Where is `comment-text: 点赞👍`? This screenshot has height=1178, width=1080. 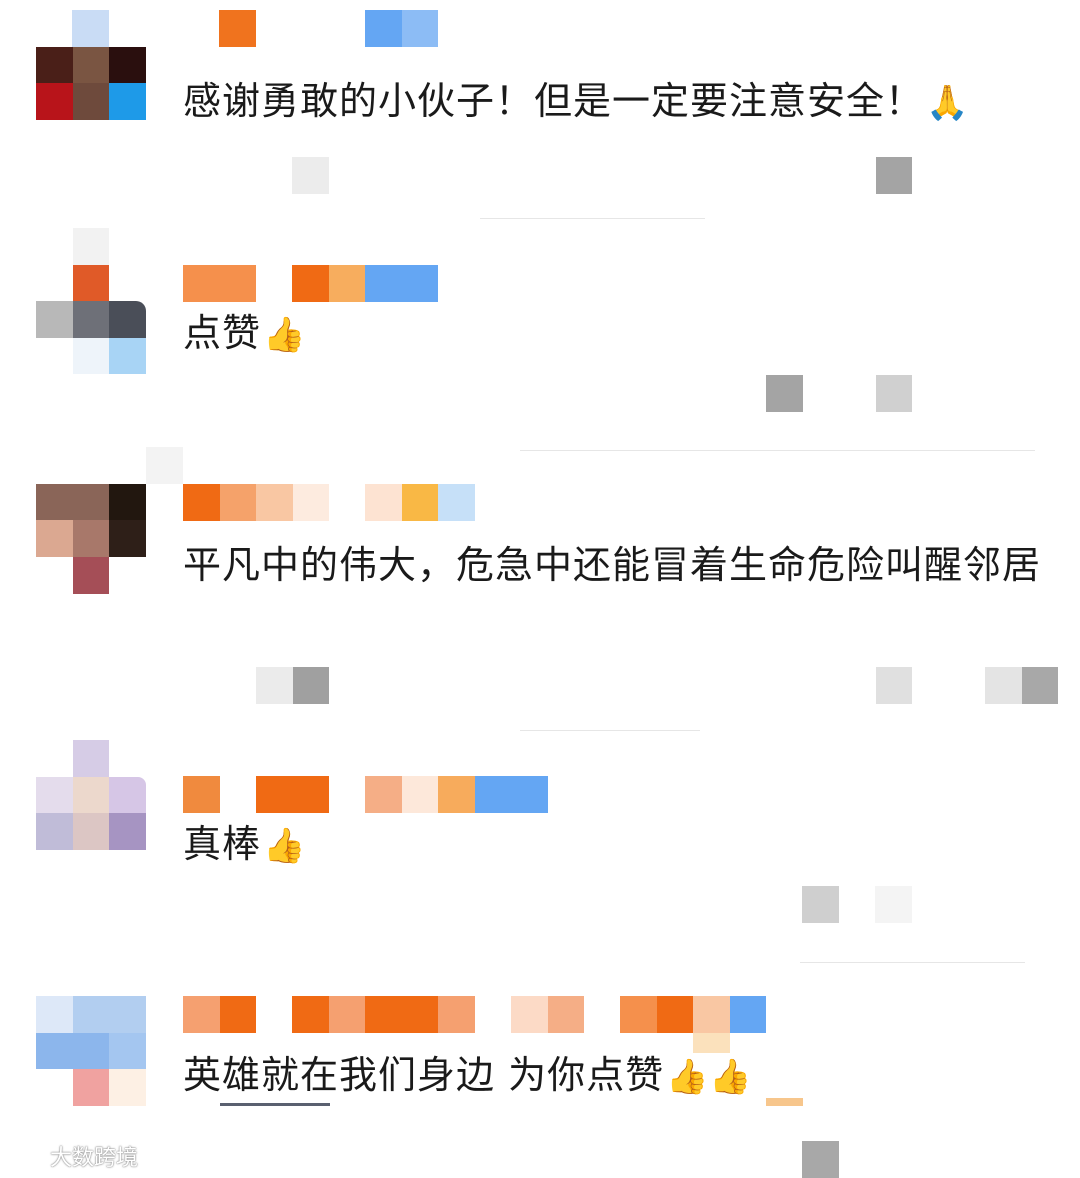 comment-text: 点赞👍 is located at coordinates (613, 334).